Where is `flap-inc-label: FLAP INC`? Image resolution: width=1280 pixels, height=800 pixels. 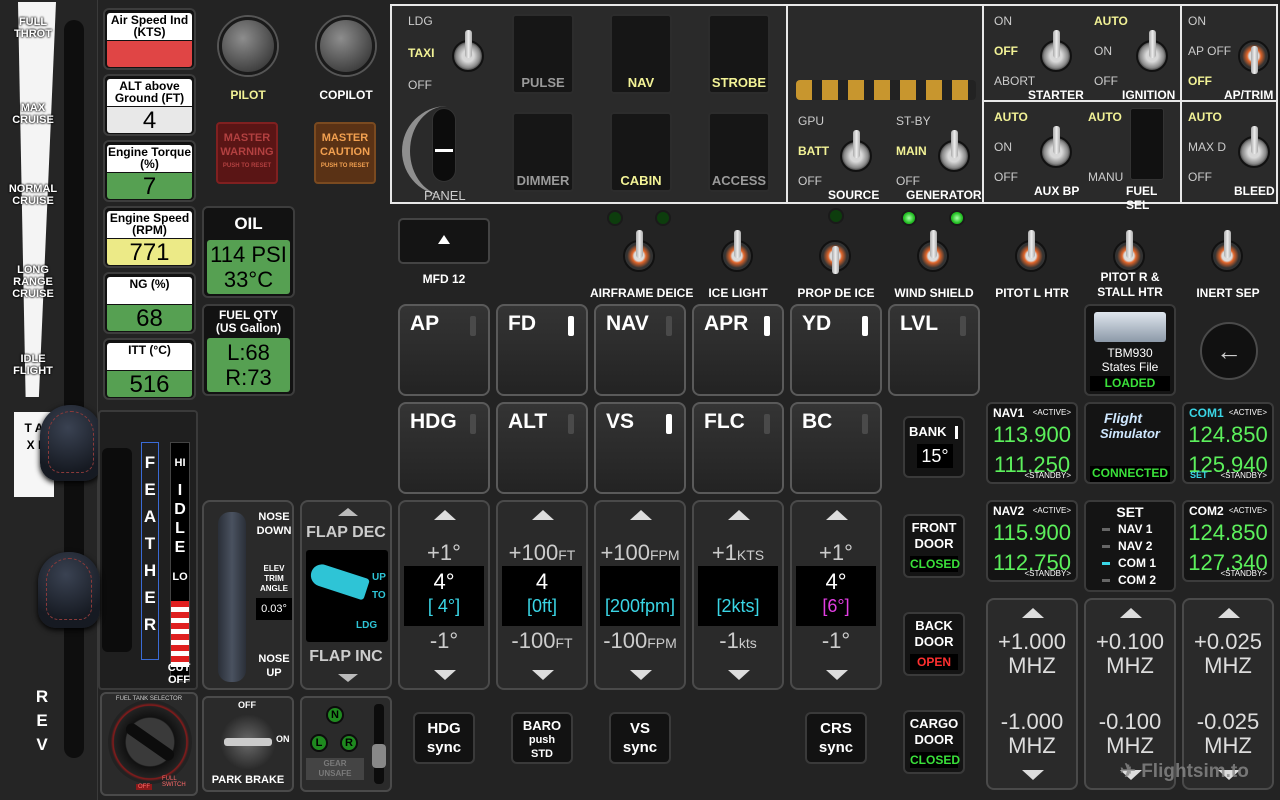 flap-inc-label: FLAP INC is located at coordinates (346, 657).